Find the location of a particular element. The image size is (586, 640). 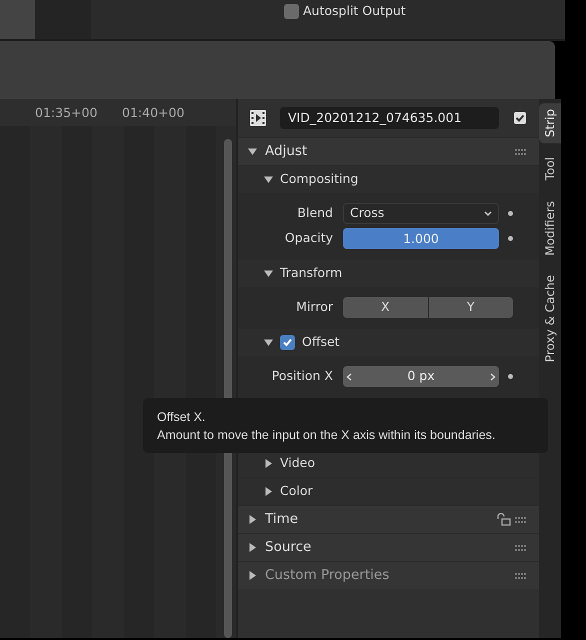

subpanel-title: Color is located at coordinates (296, 491).